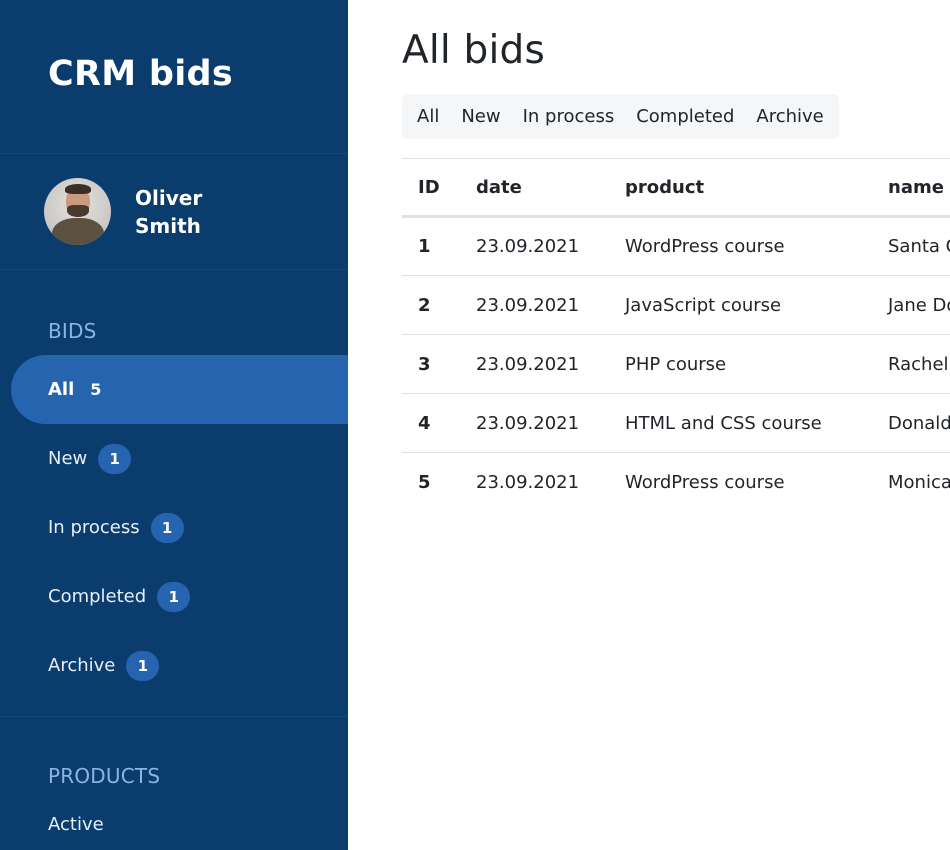  Describe the element at coordinates (168, 212) in the screenshot. I see `user-name: Oliver Smith` at that location.